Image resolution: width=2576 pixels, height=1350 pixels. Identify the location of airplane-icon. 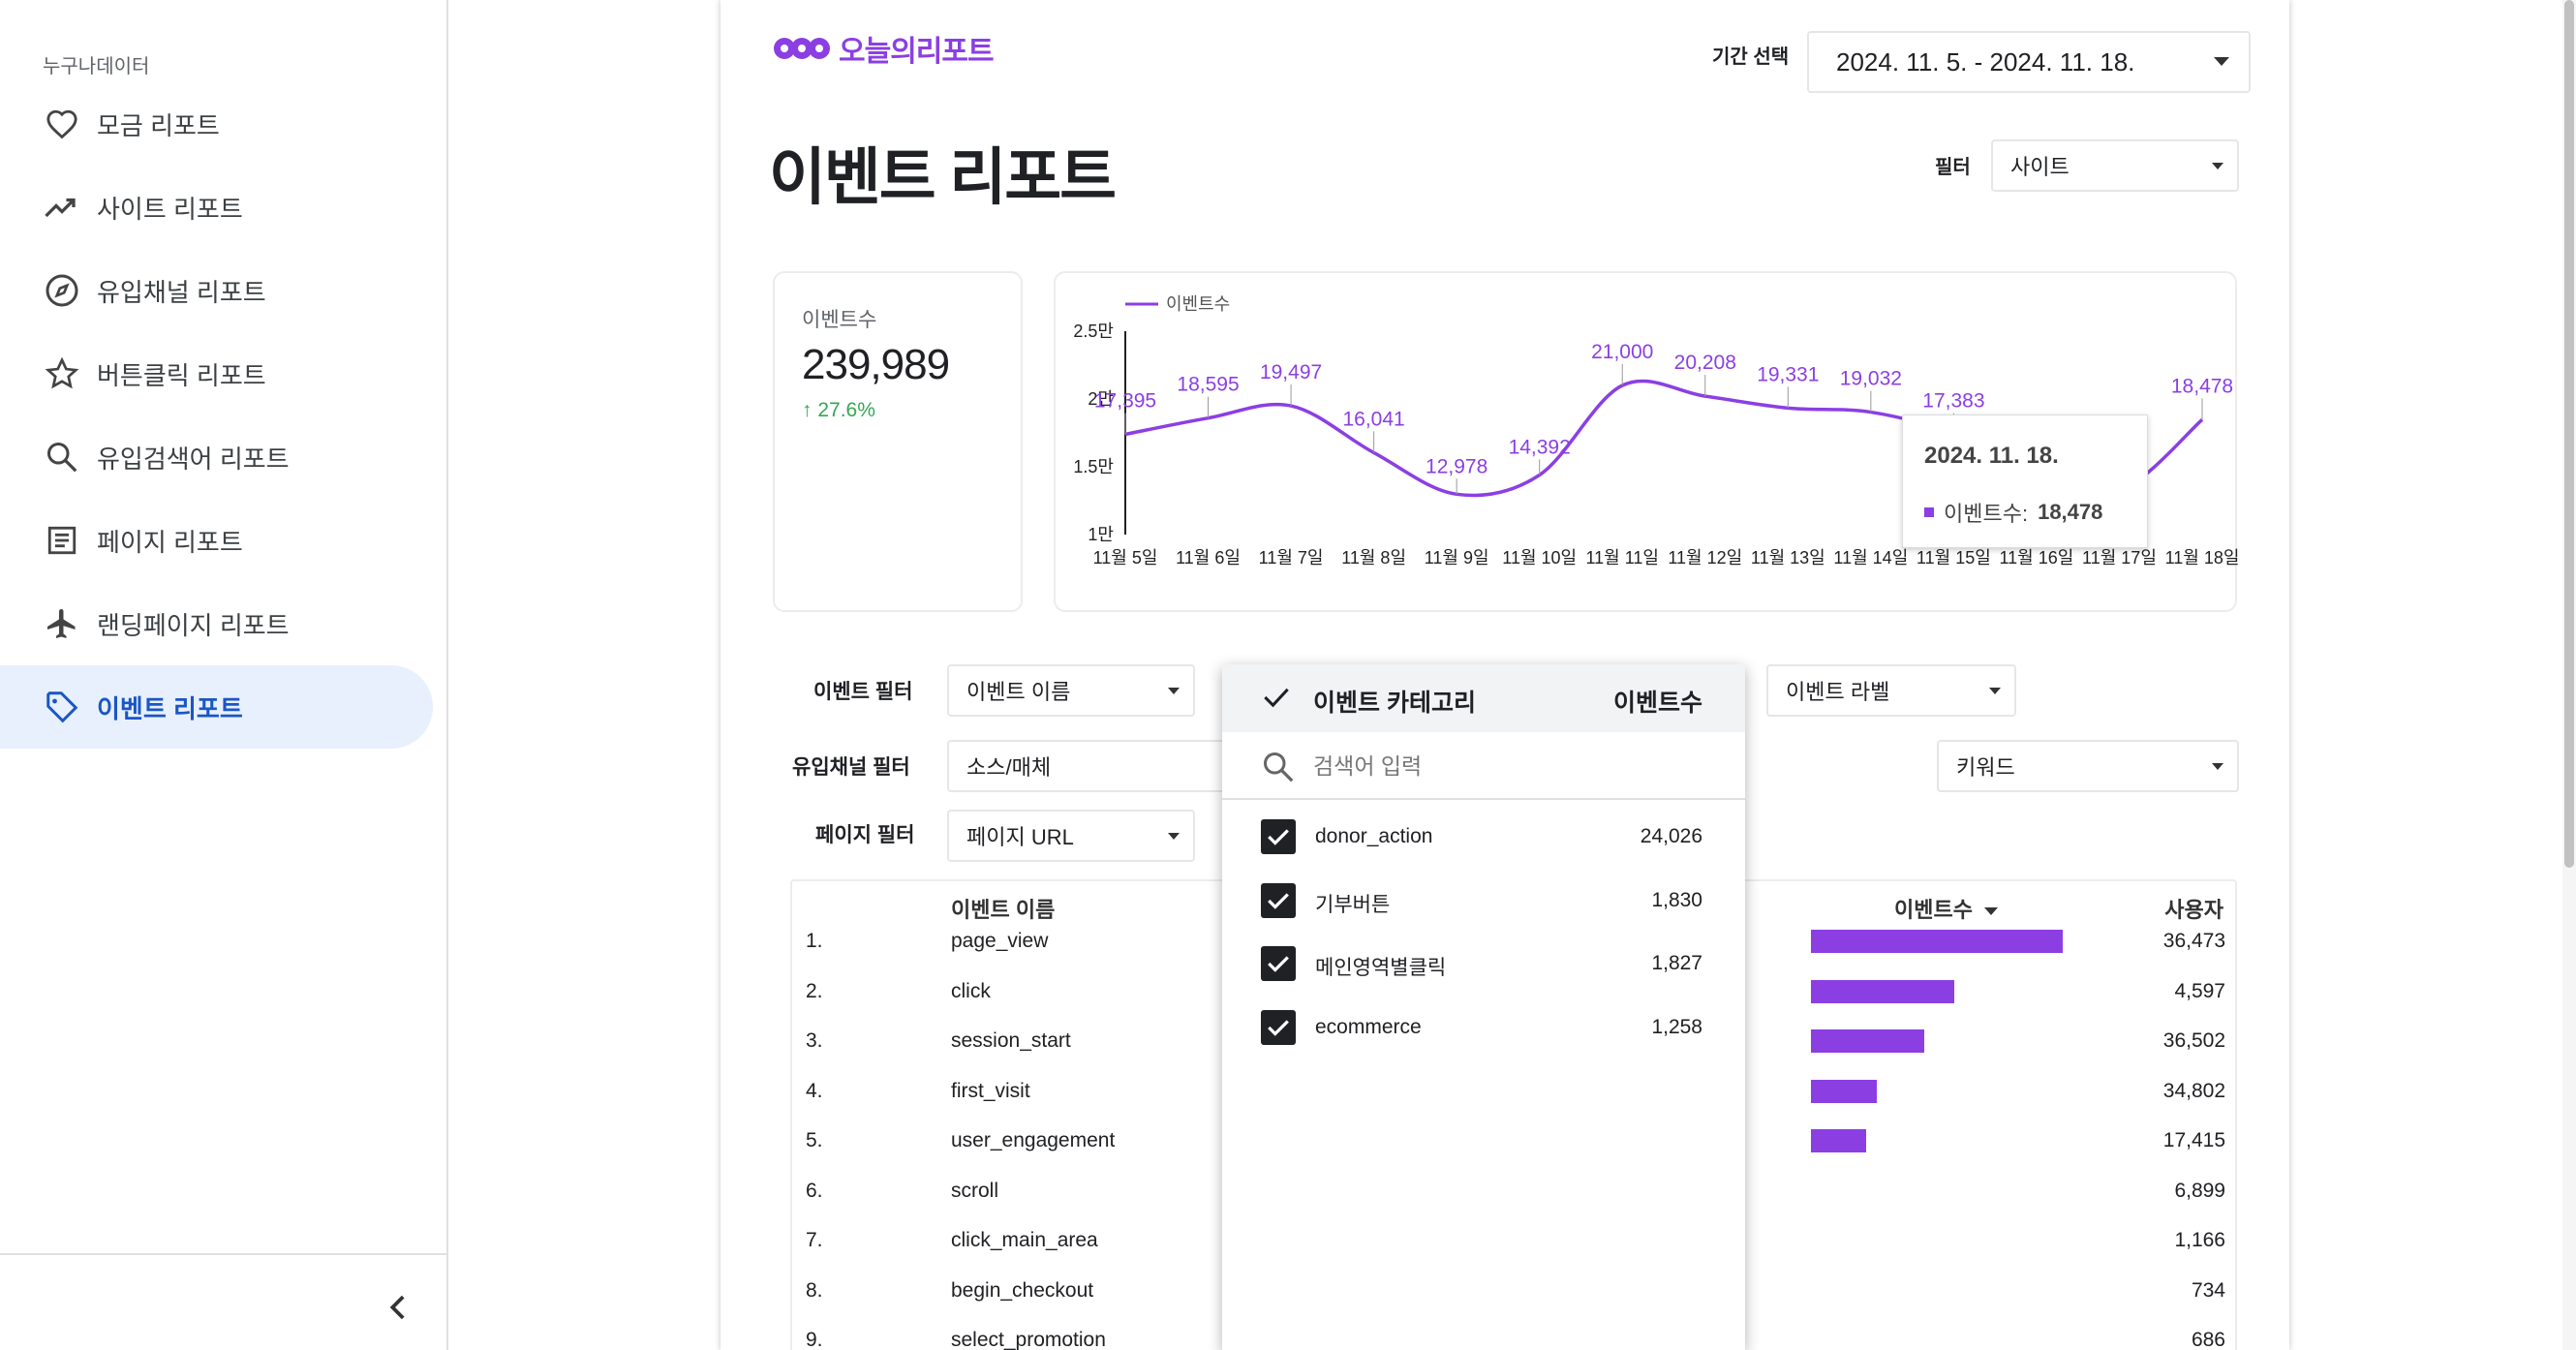
(62, 623).